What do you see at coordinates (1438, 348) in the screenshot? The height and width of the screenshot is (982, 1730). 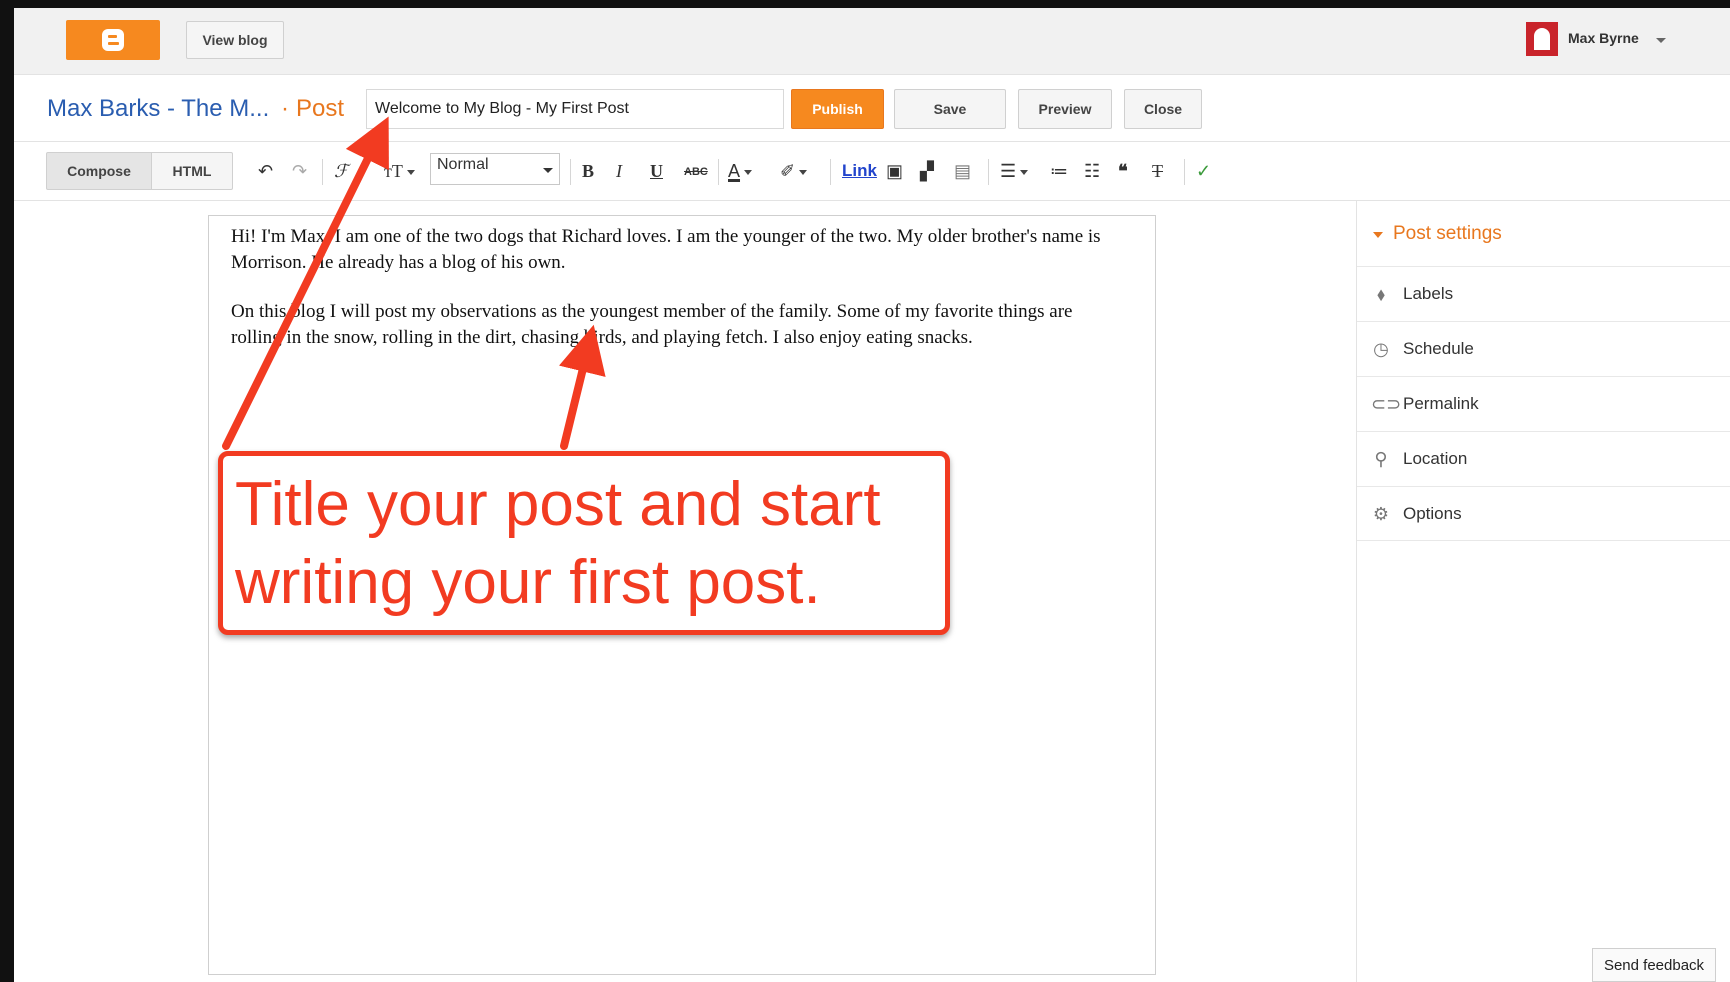 I see `sidebar-item-label: Schedule` at bounding box center [1438, 348].